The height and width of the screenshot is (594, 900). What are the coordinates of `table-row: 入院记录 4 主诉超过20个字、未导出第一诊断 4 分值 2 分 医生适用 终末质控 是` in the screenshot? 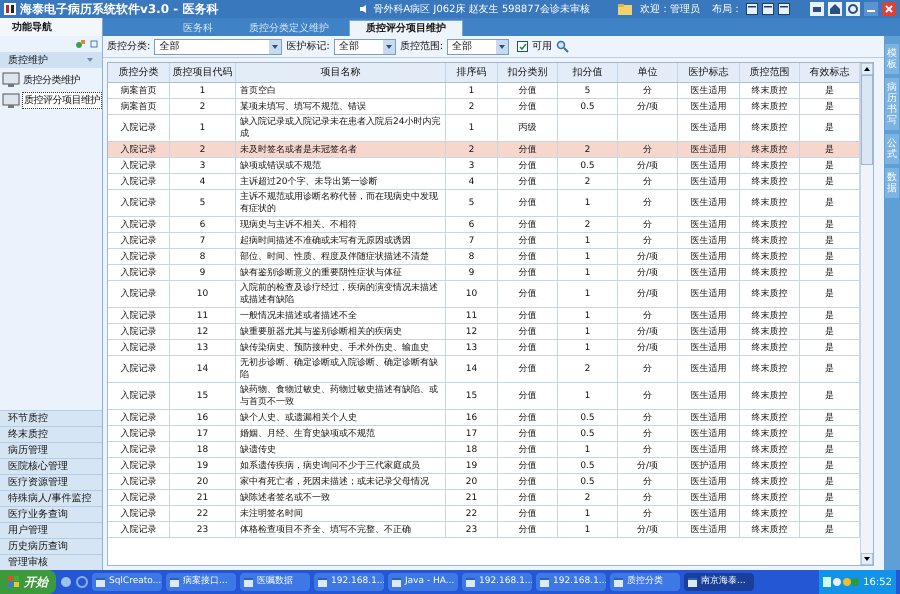 It's located at (484, 182).